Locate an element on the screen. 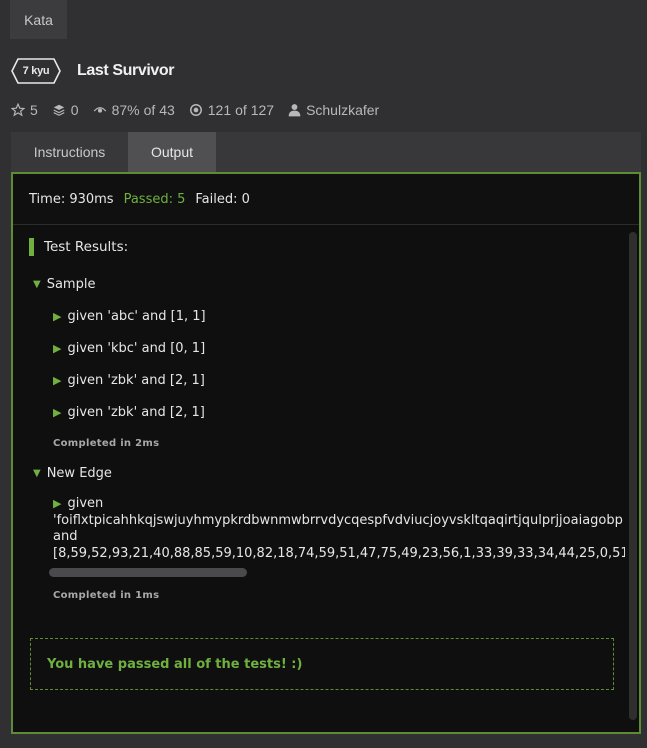 The width and height of the screenshot is (647, 748). group-title-new-edge: ▼ New Edge is located at coordinates (72, 473).